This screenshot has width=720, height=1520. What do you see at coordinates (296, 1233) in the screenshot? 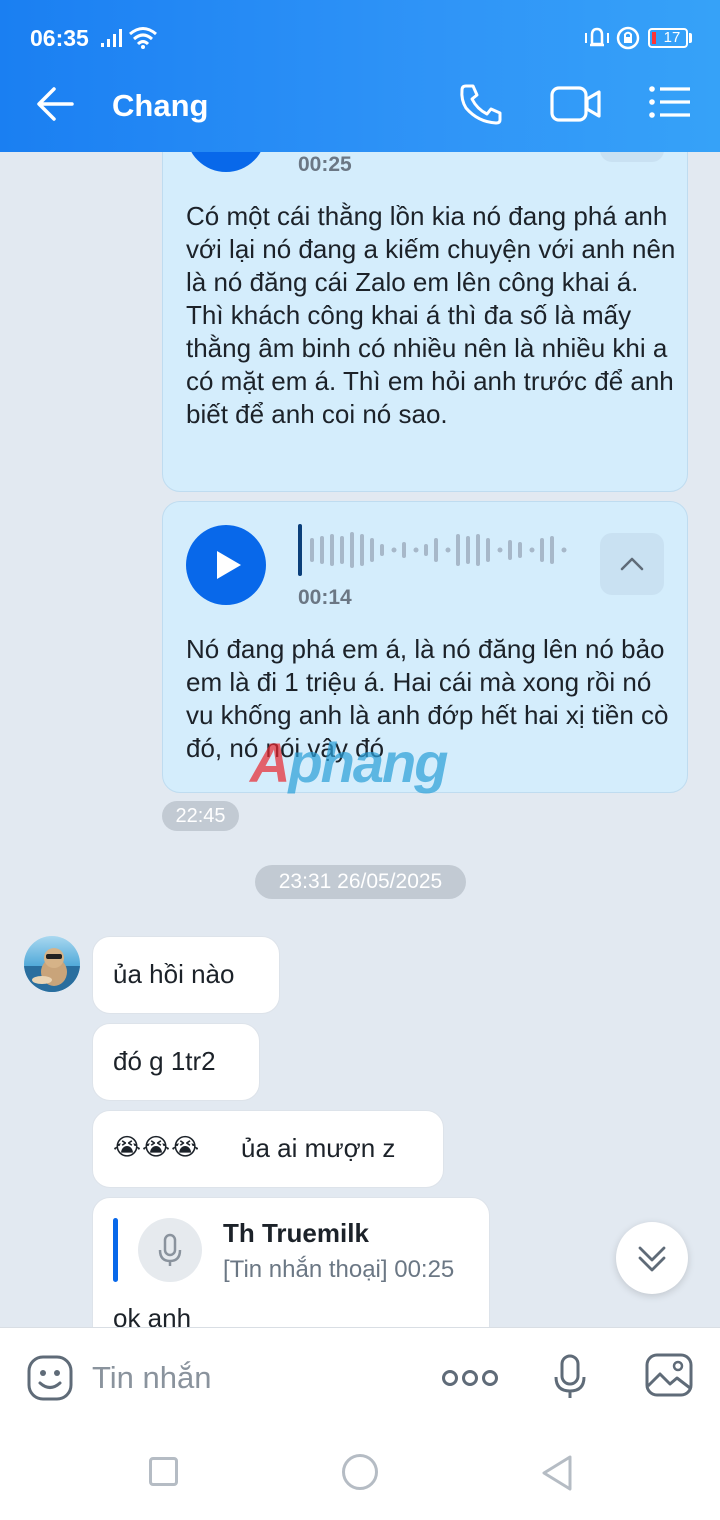
I see `reply-sender: Th Truemilk` at bounding box center [296, 1233].